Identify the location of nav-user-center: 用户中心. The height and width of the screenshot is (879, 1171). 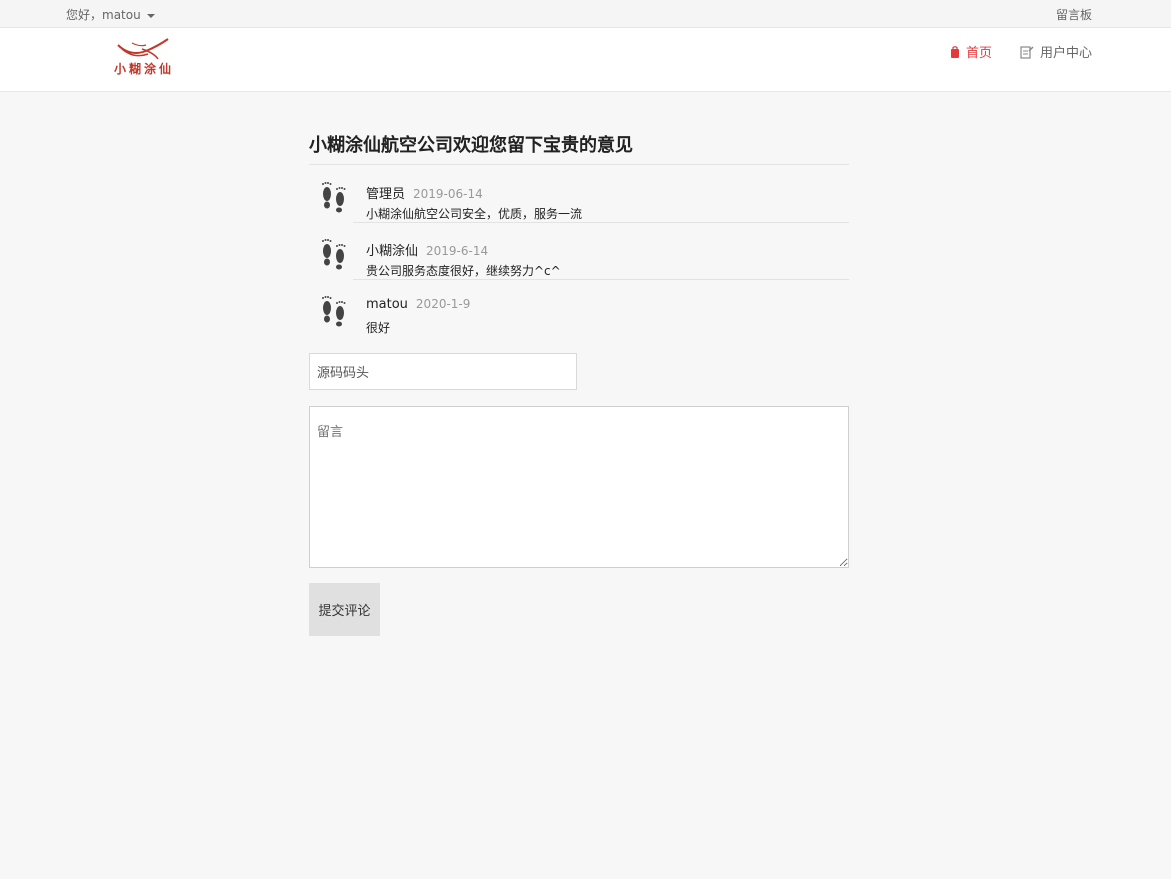
(1056, 51).